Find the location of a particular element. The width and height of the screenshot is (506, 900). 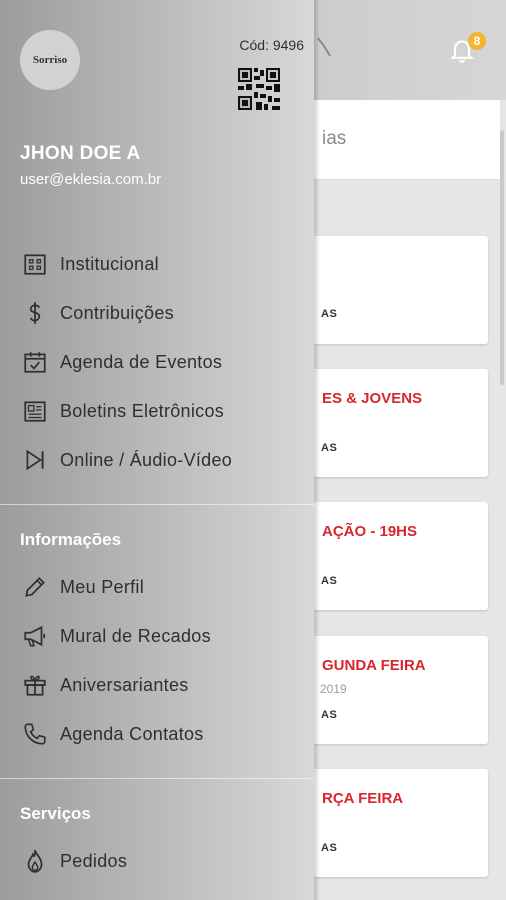

menu-item-online-audio-video: Online / Áudio-Vídeo is located at coordinates (157, 460).